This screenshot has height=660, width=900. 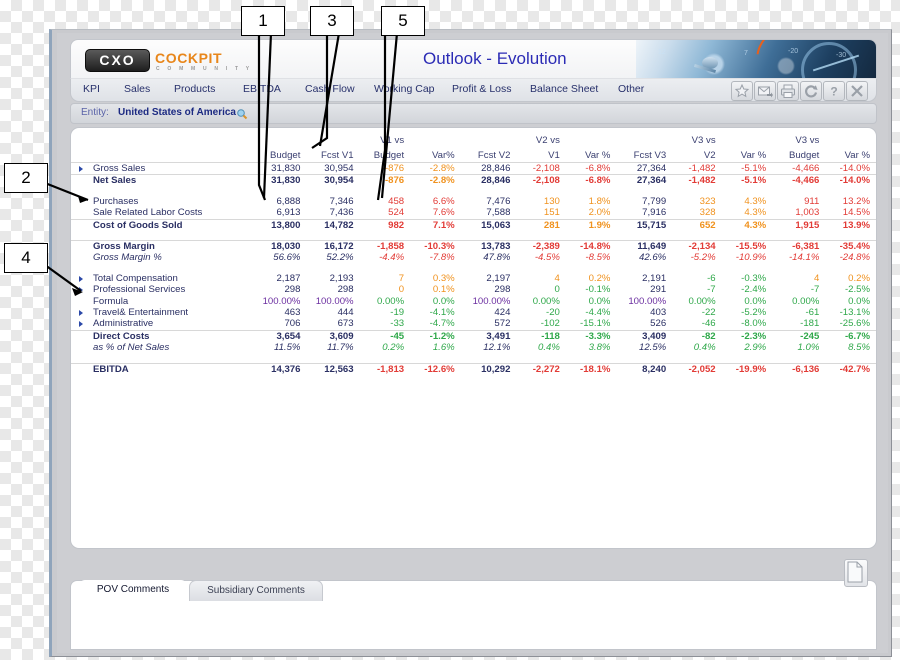 What do you see at coordinates (332, 21) in the screenshot?
I see `callout-3: 3` at bounding box center [332, 21].